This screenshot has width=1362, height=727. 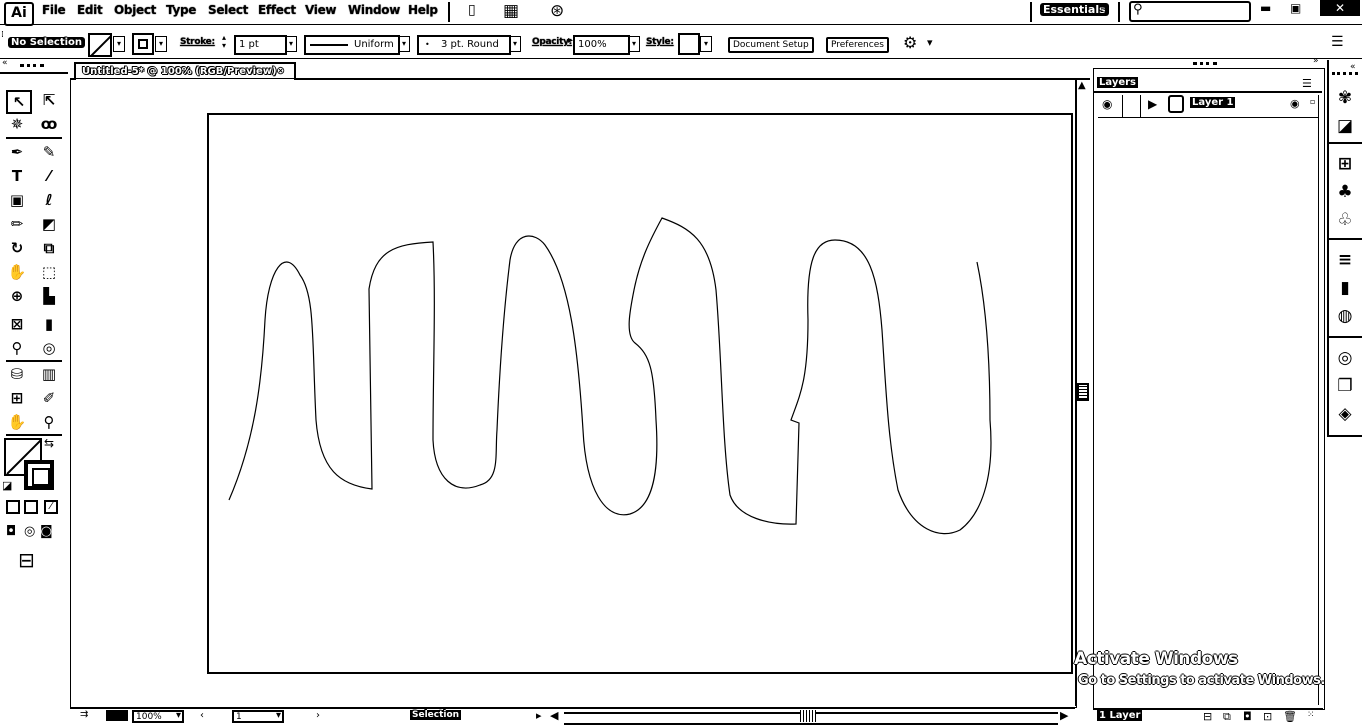 I want to click on transparency-icon: ◍, so click(x=1345, y=316).